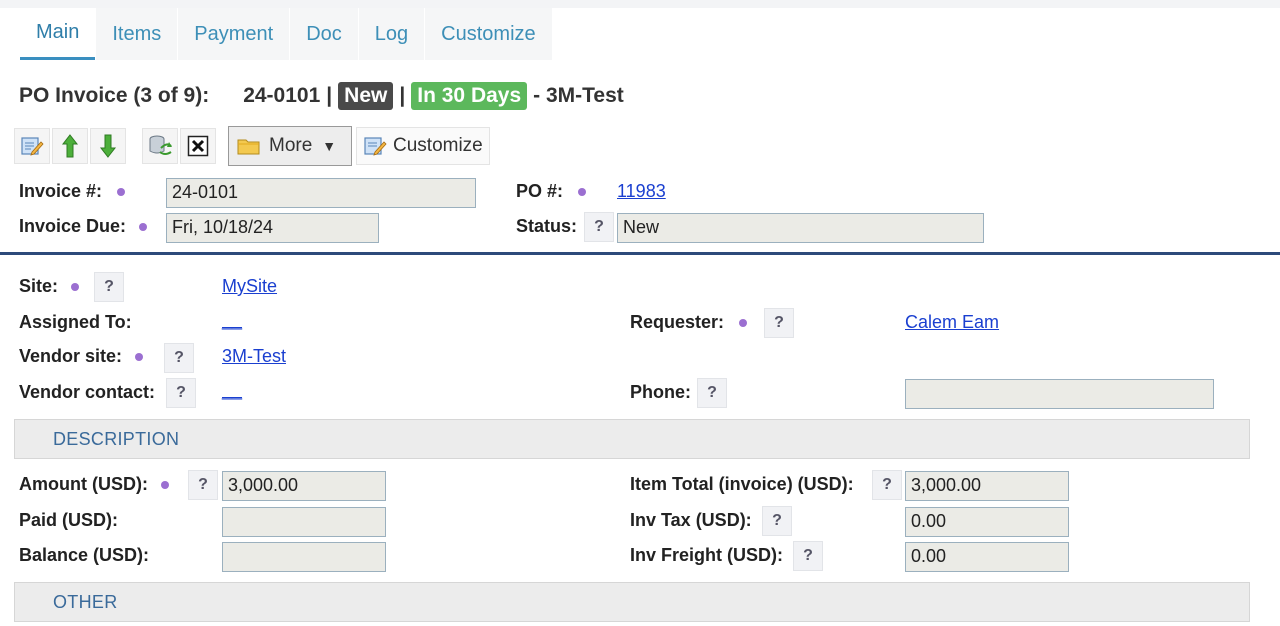 The image size is (1280, 626). What do you see at coordinates (438, 145) in the screenshot?
I see `customize-label: Customize` at bounding box center [438, 145].